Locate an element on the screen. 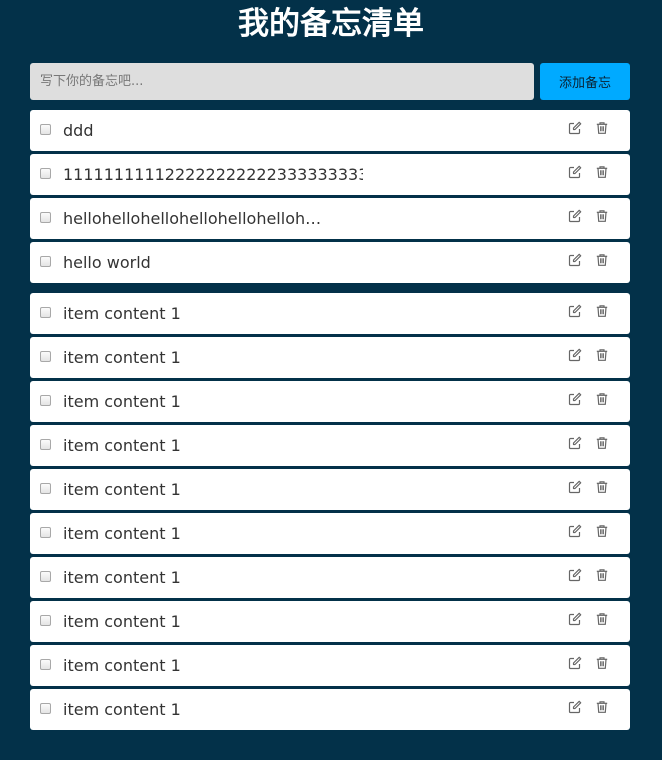 This screenshot has width=662, height=760. page-title: 我的备忘清单 is located at coordinates (331, 24).